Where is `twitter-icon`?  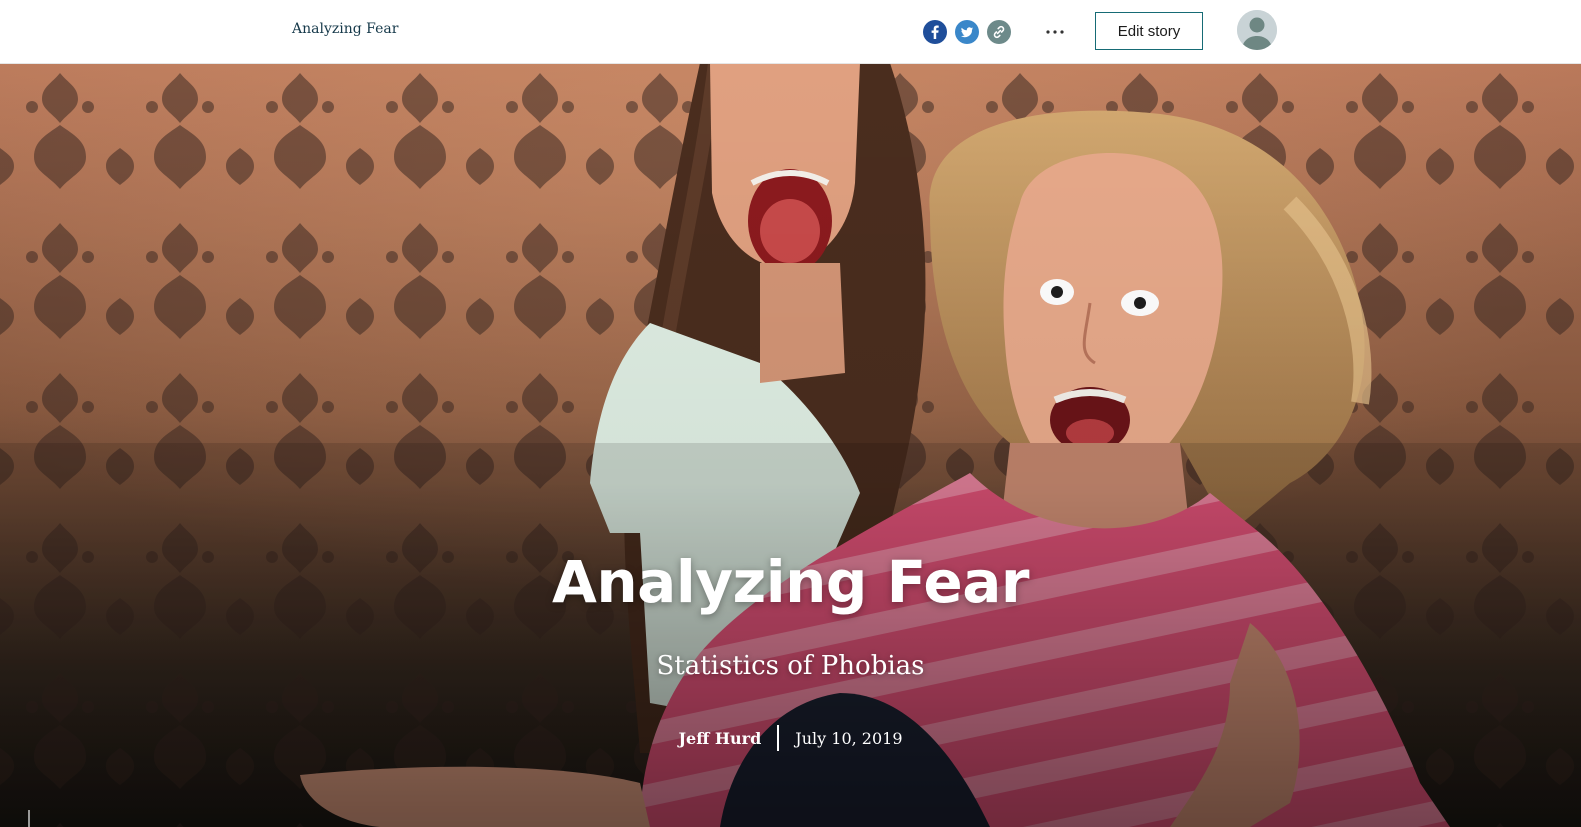
twitter-icon is located at coordinates (967, 32).